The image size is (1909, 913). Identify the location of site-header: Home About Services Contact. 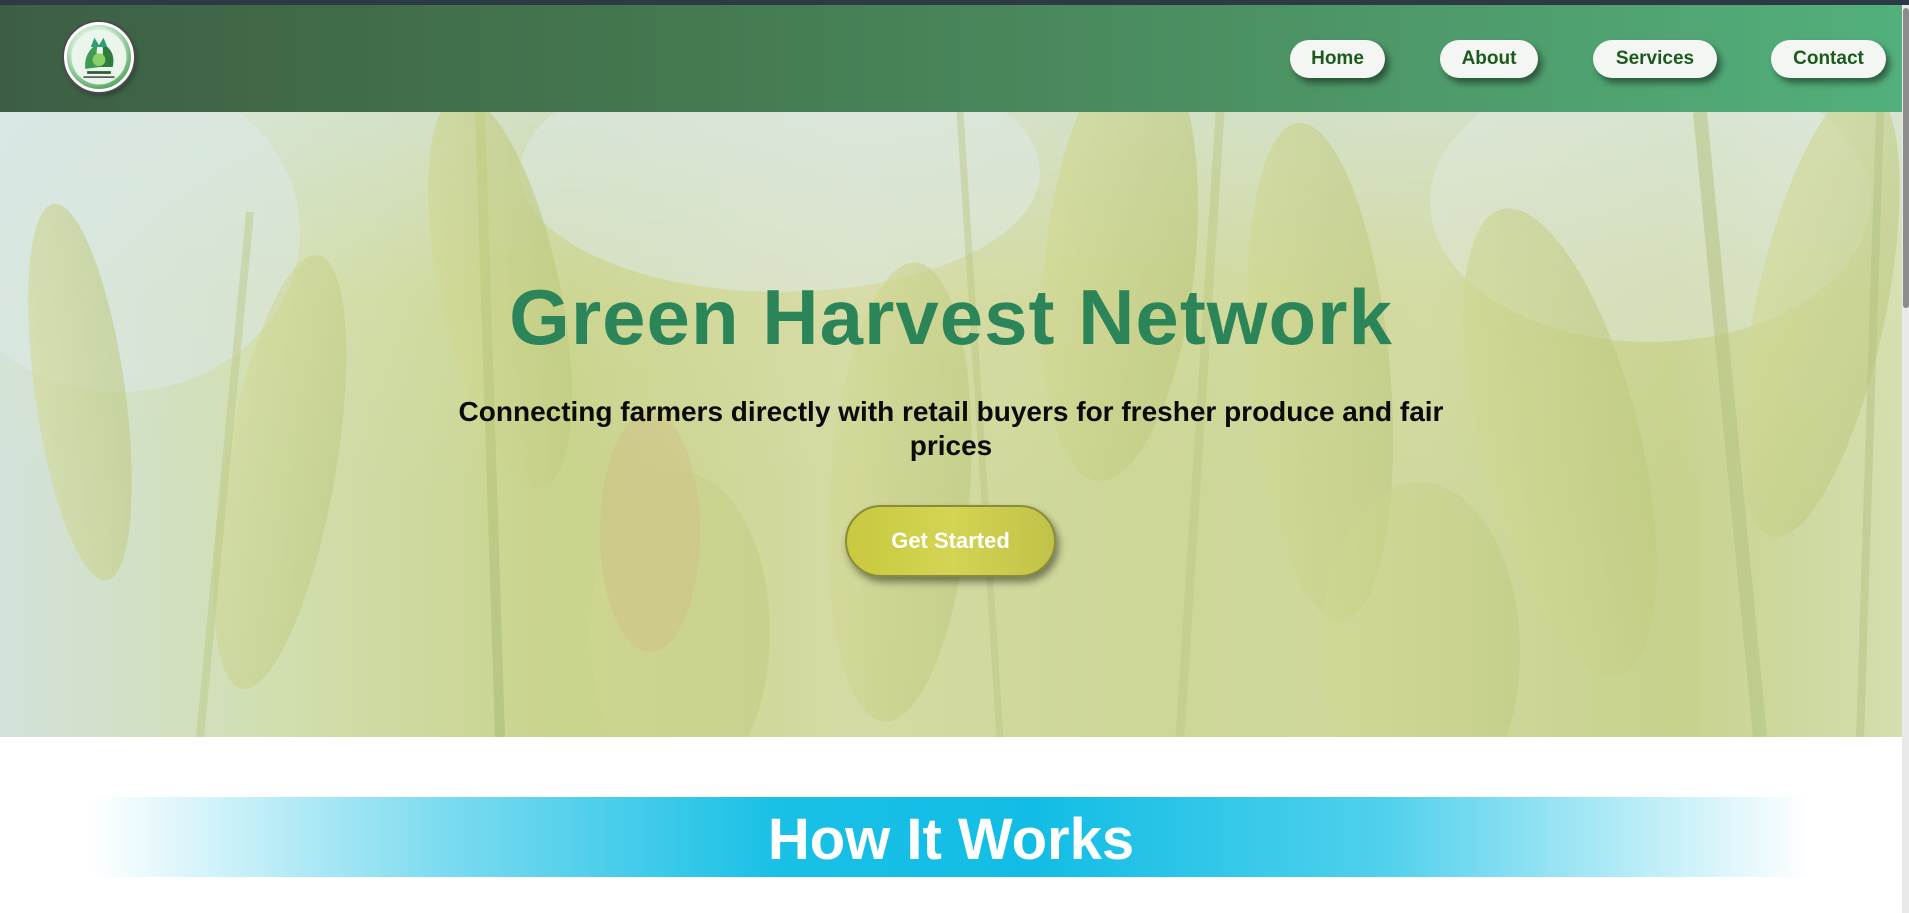
(951, 58).